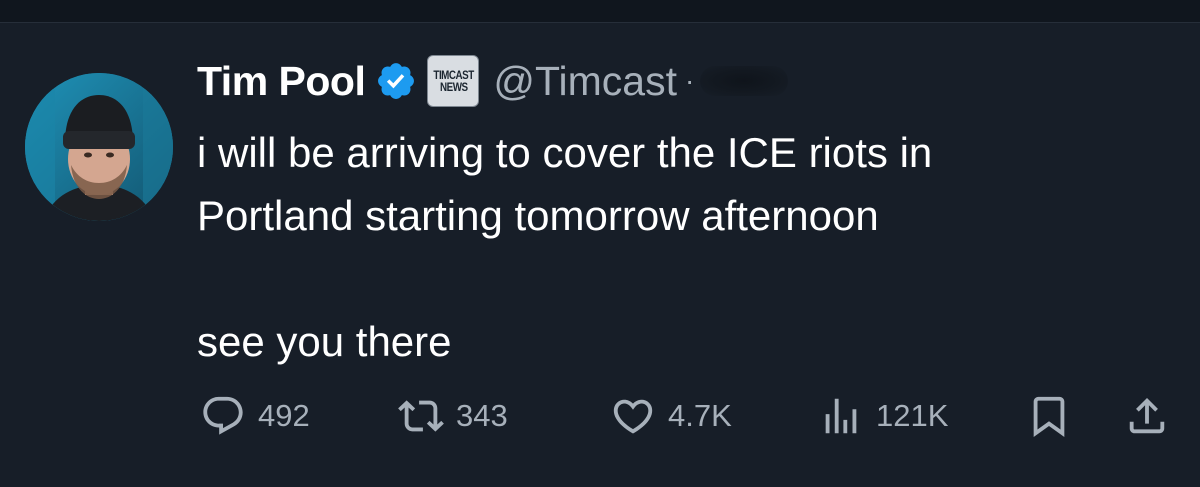 The width and height of the screenshot is (1200, 487). I want to click on action-bar: 492 343 4.7K 121K, so click(690, 416).